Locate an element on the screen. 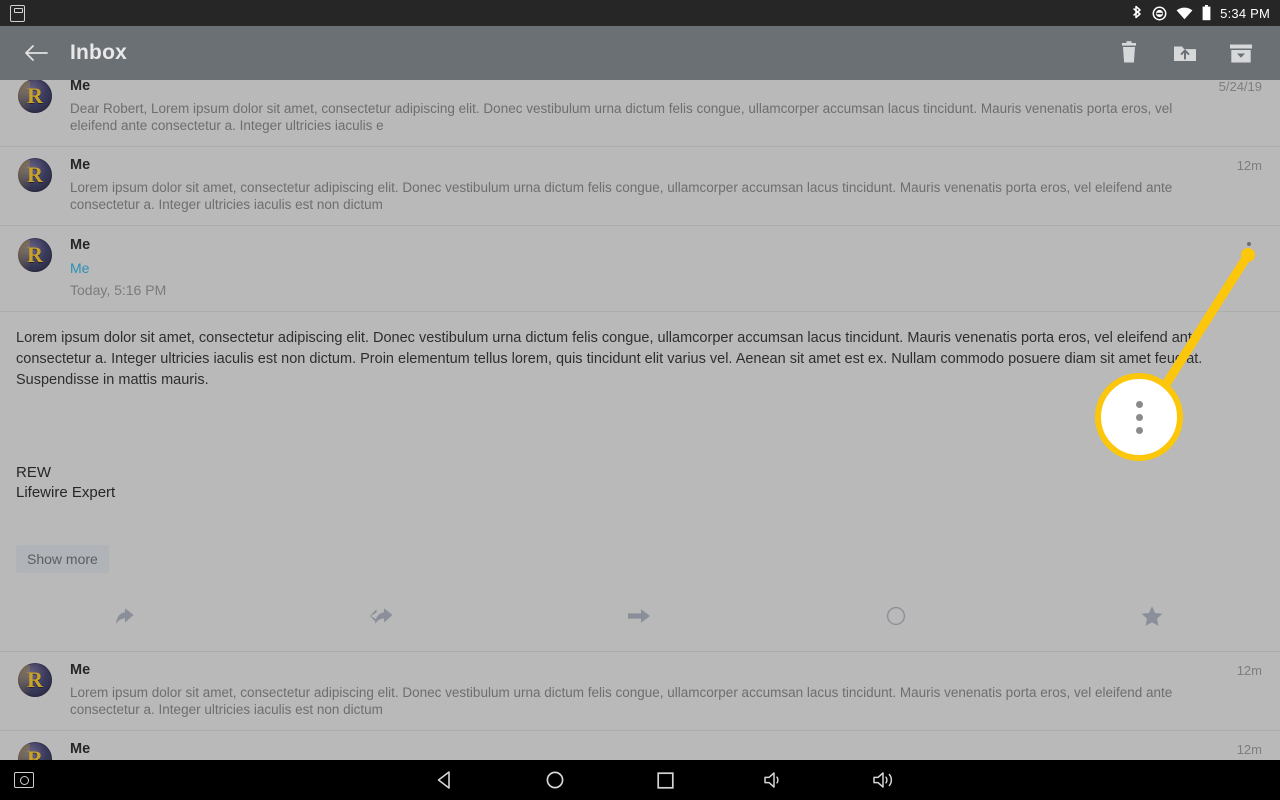 The image size is (1280, 800). navbar-left is located at coordinates (195, 780).